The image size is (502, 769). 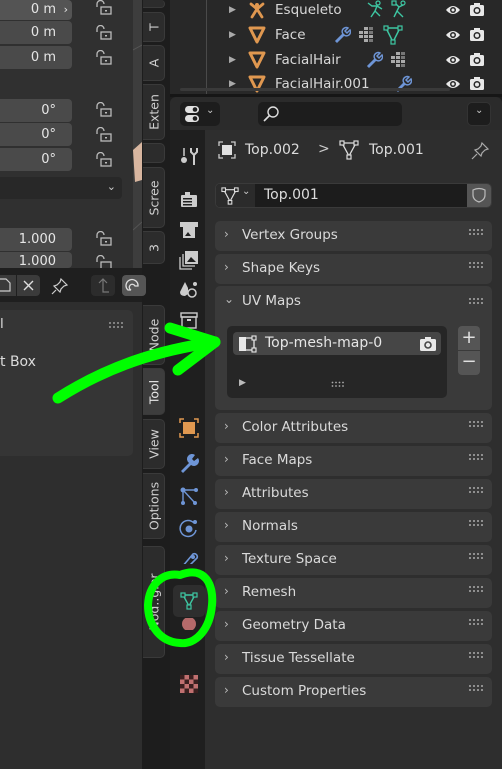 What do you see at coordinates (353, 269) in the screenshot?
I see `panel-shape-keys: › Shape Keys` at bounding box center [353, 269].